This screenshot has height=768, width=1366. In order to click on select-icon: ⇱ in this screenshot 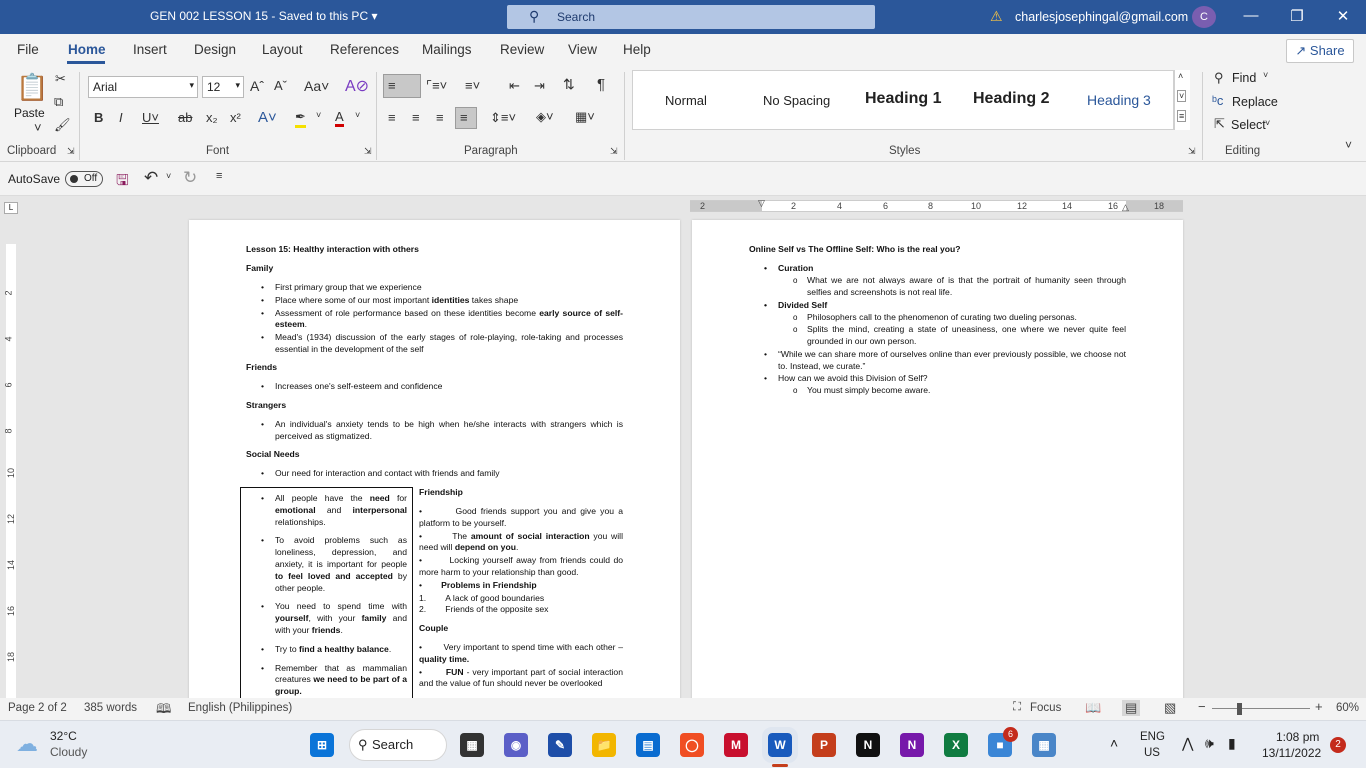, I will do `click(1219, 124)`.